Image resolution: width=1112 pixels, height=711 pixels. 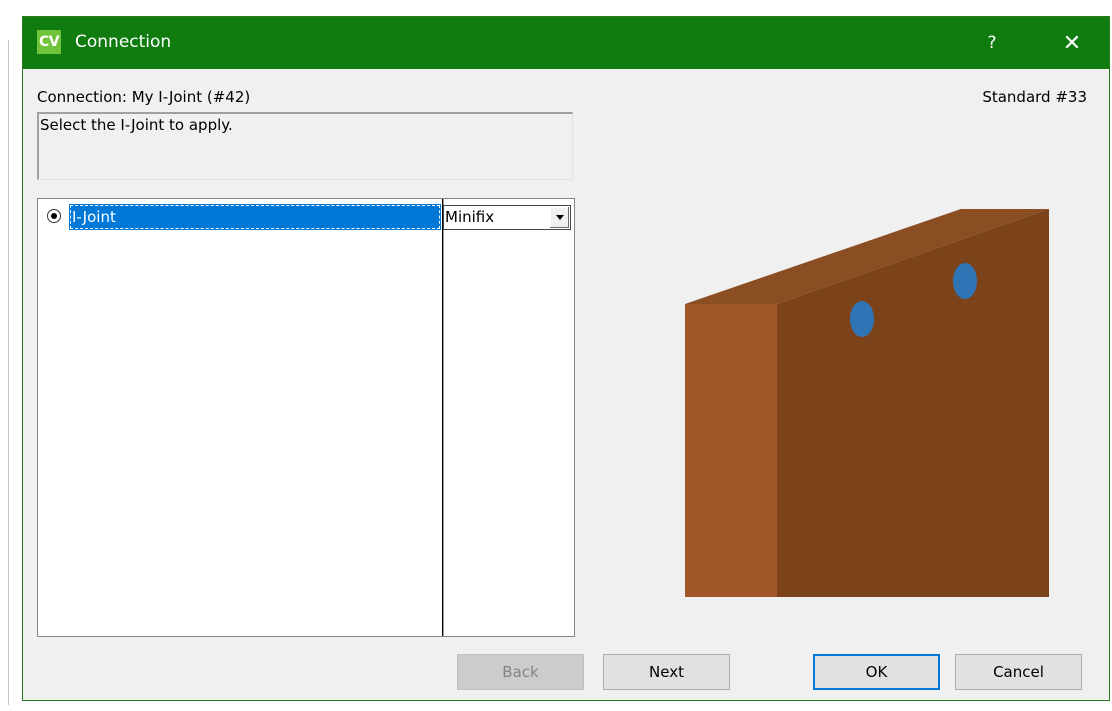 What do you see at coordinates (255, 217) in the screenshot?
I see `list-item-label: I-Joint` at bounding box center [255, 217].